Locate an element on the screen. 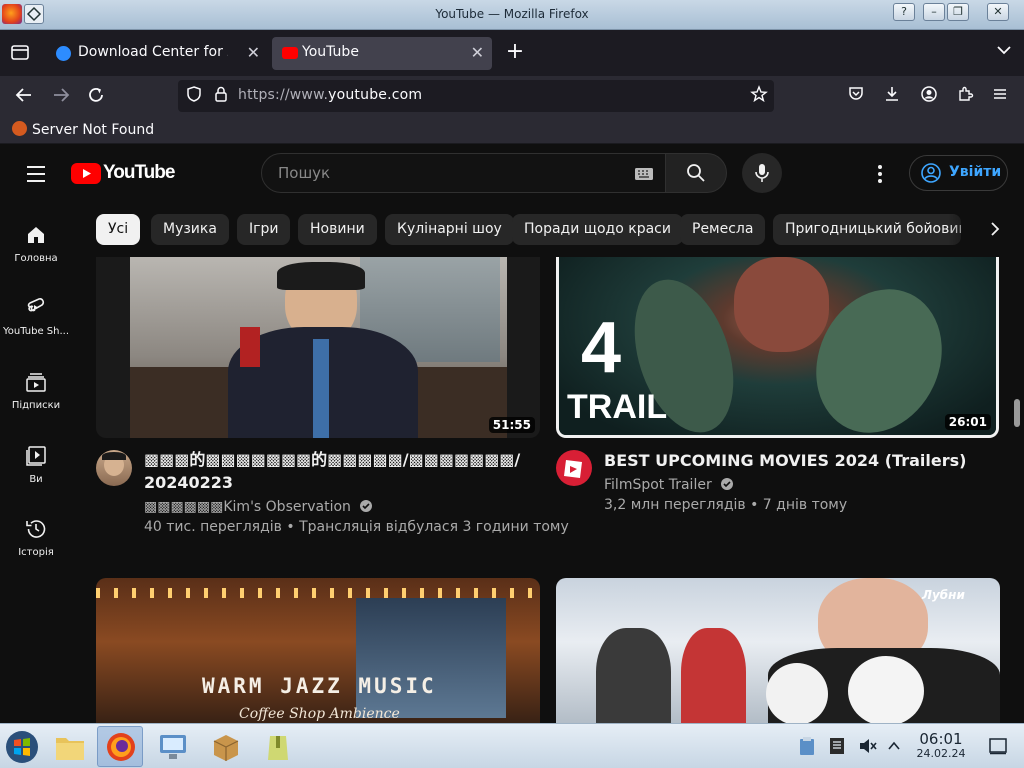 This screenshot has width=1024, height=768. search-button is located at coordinates (696, 173).